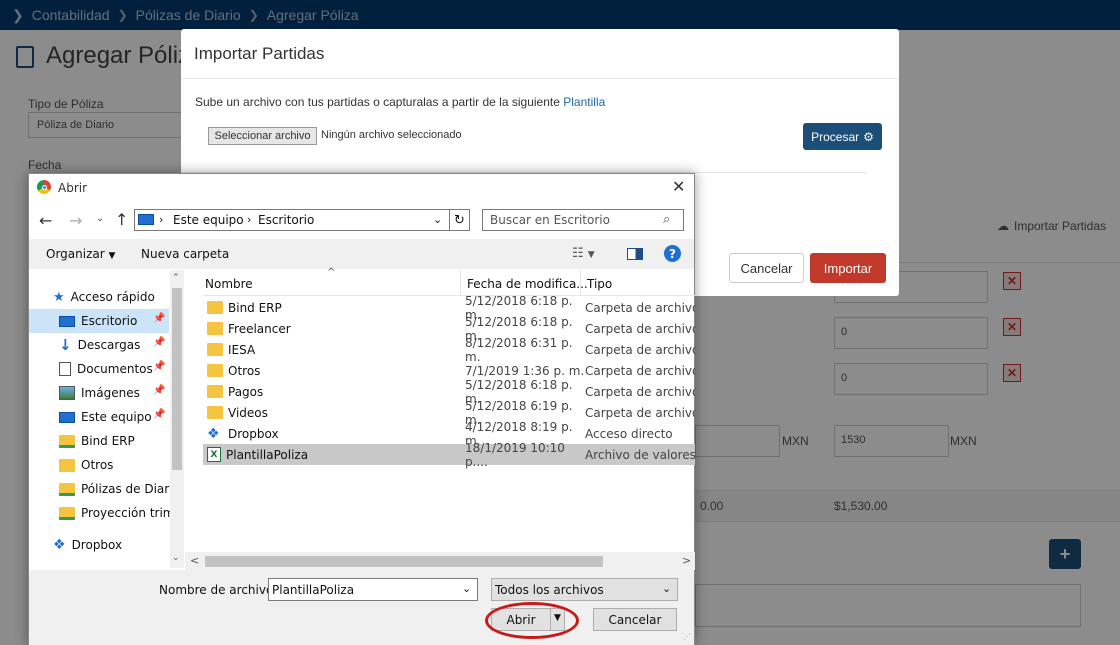 This screenshot has width=1120, height=645. What do you see at coordinates (110, 393) in the screenshot?
I see `nav-label: Imágenes` at bounding box center [110, 393].